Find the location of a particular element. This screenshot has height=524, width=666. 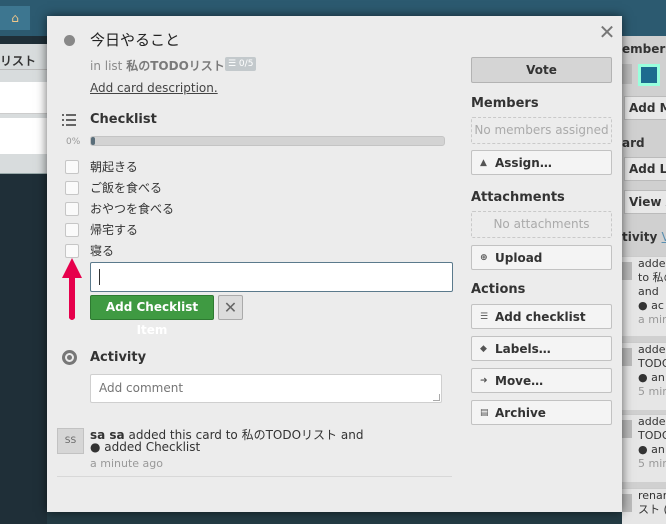

add-checklist-label: Add checklist is located at coordinates (540, 316).